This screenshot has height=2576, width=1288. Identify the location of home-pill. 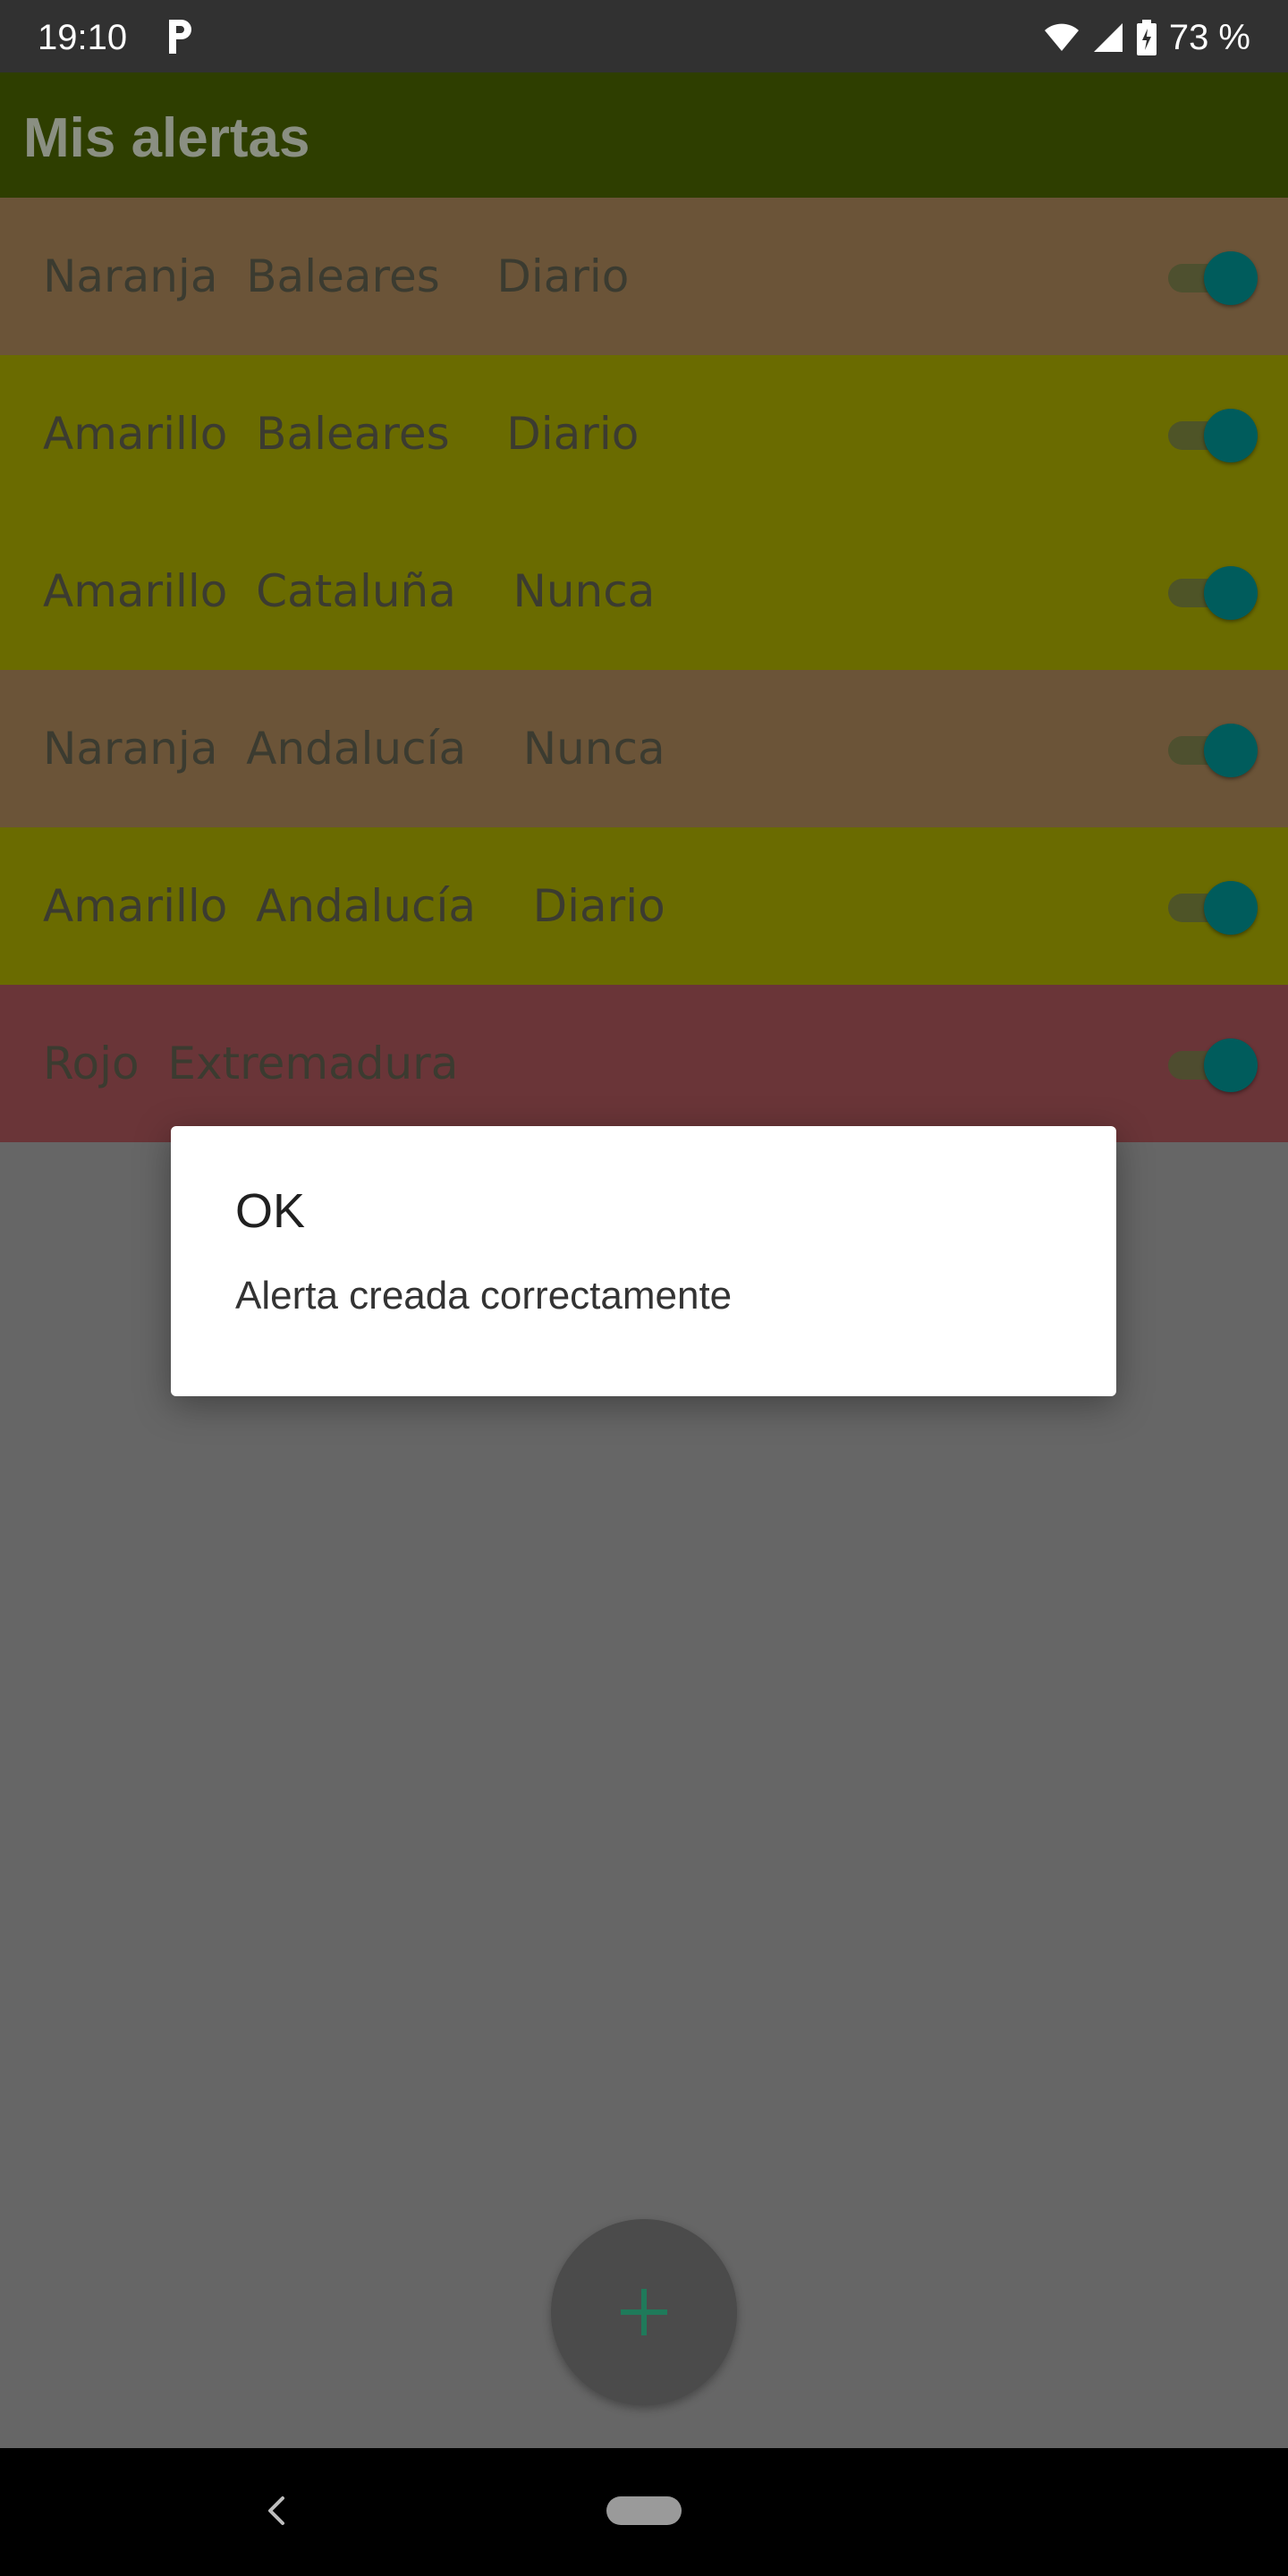
(644, 2510).